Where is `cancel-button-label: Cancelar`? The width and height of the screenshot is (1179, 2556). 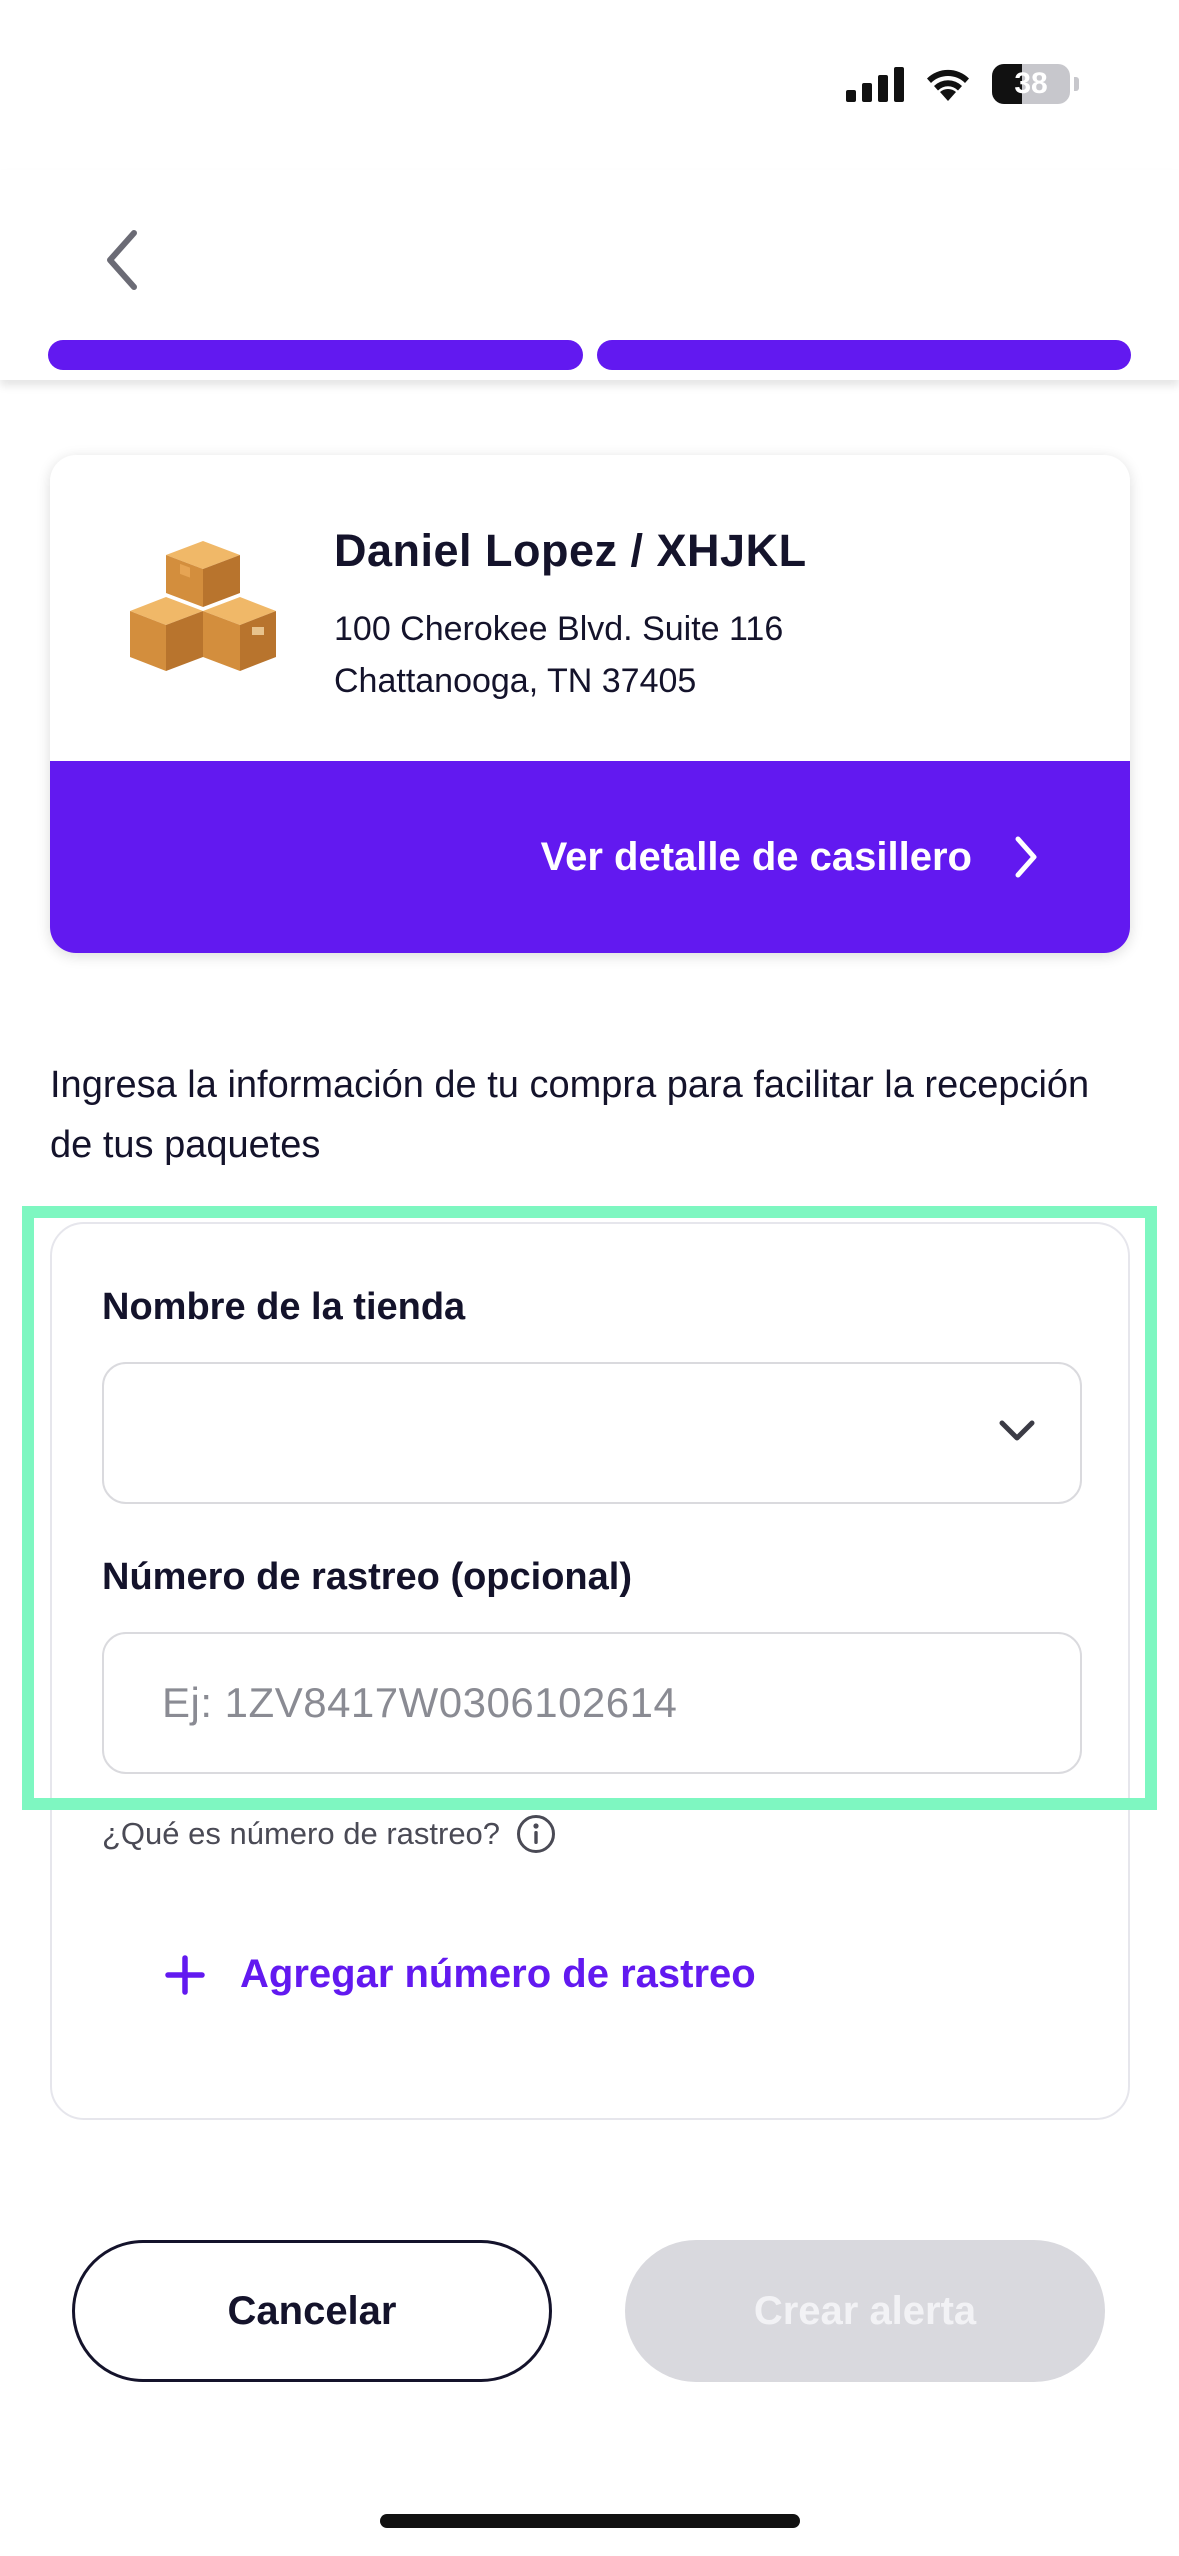 cancel-button-label: Cancelar is located at coordinates (312, 2310).